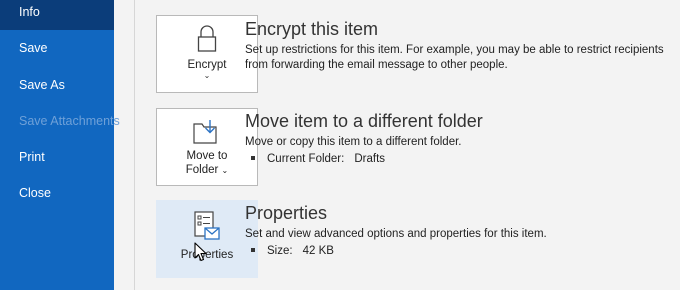 The image size is (680, 290). I want to click on nav-item-save: Save, so click(57, 48).